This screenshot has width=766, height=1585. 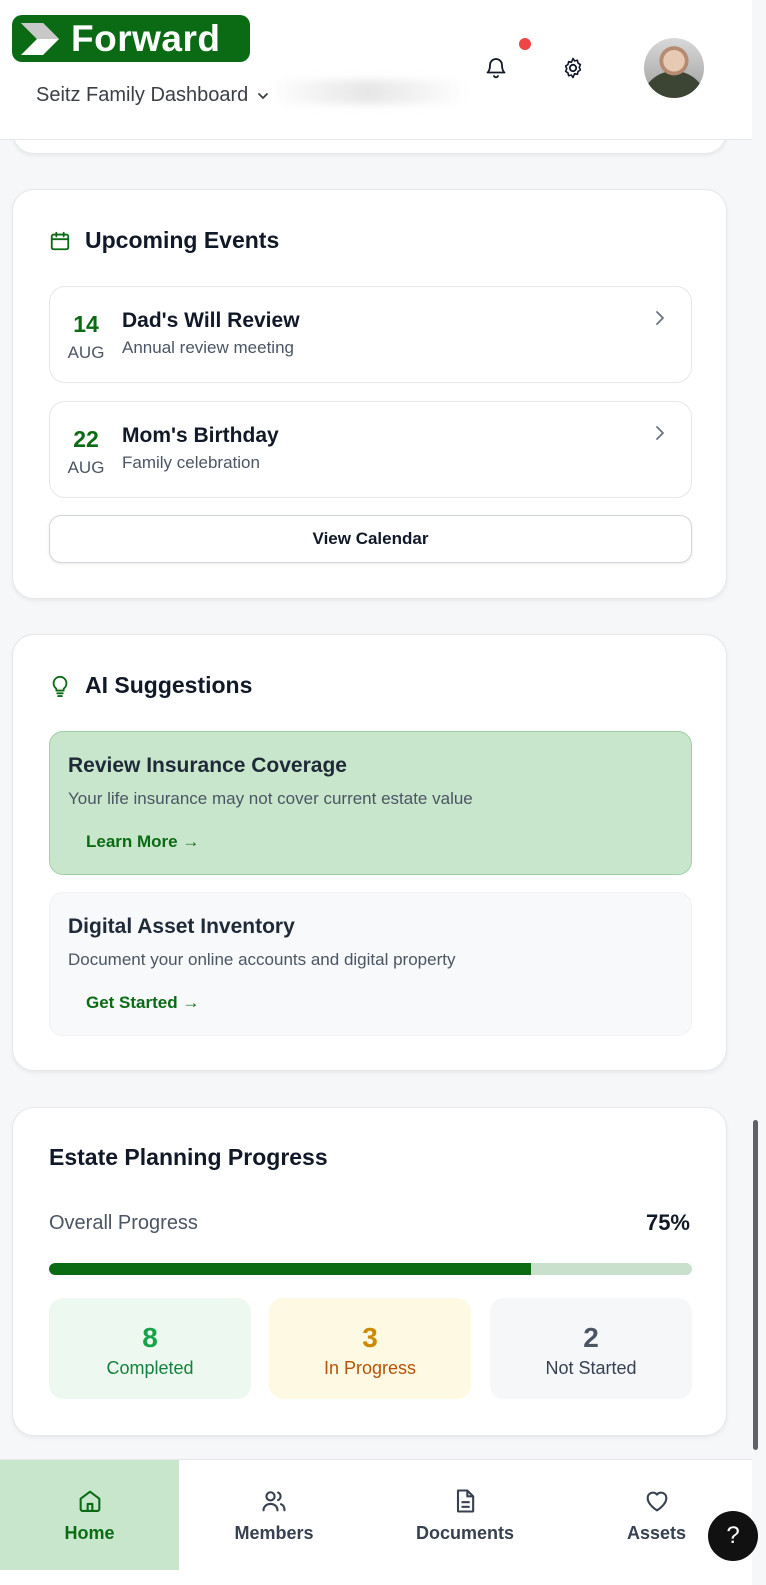 I want to click on upcoming-events-heading: Upcoming Events, so click(x=164, y=240).